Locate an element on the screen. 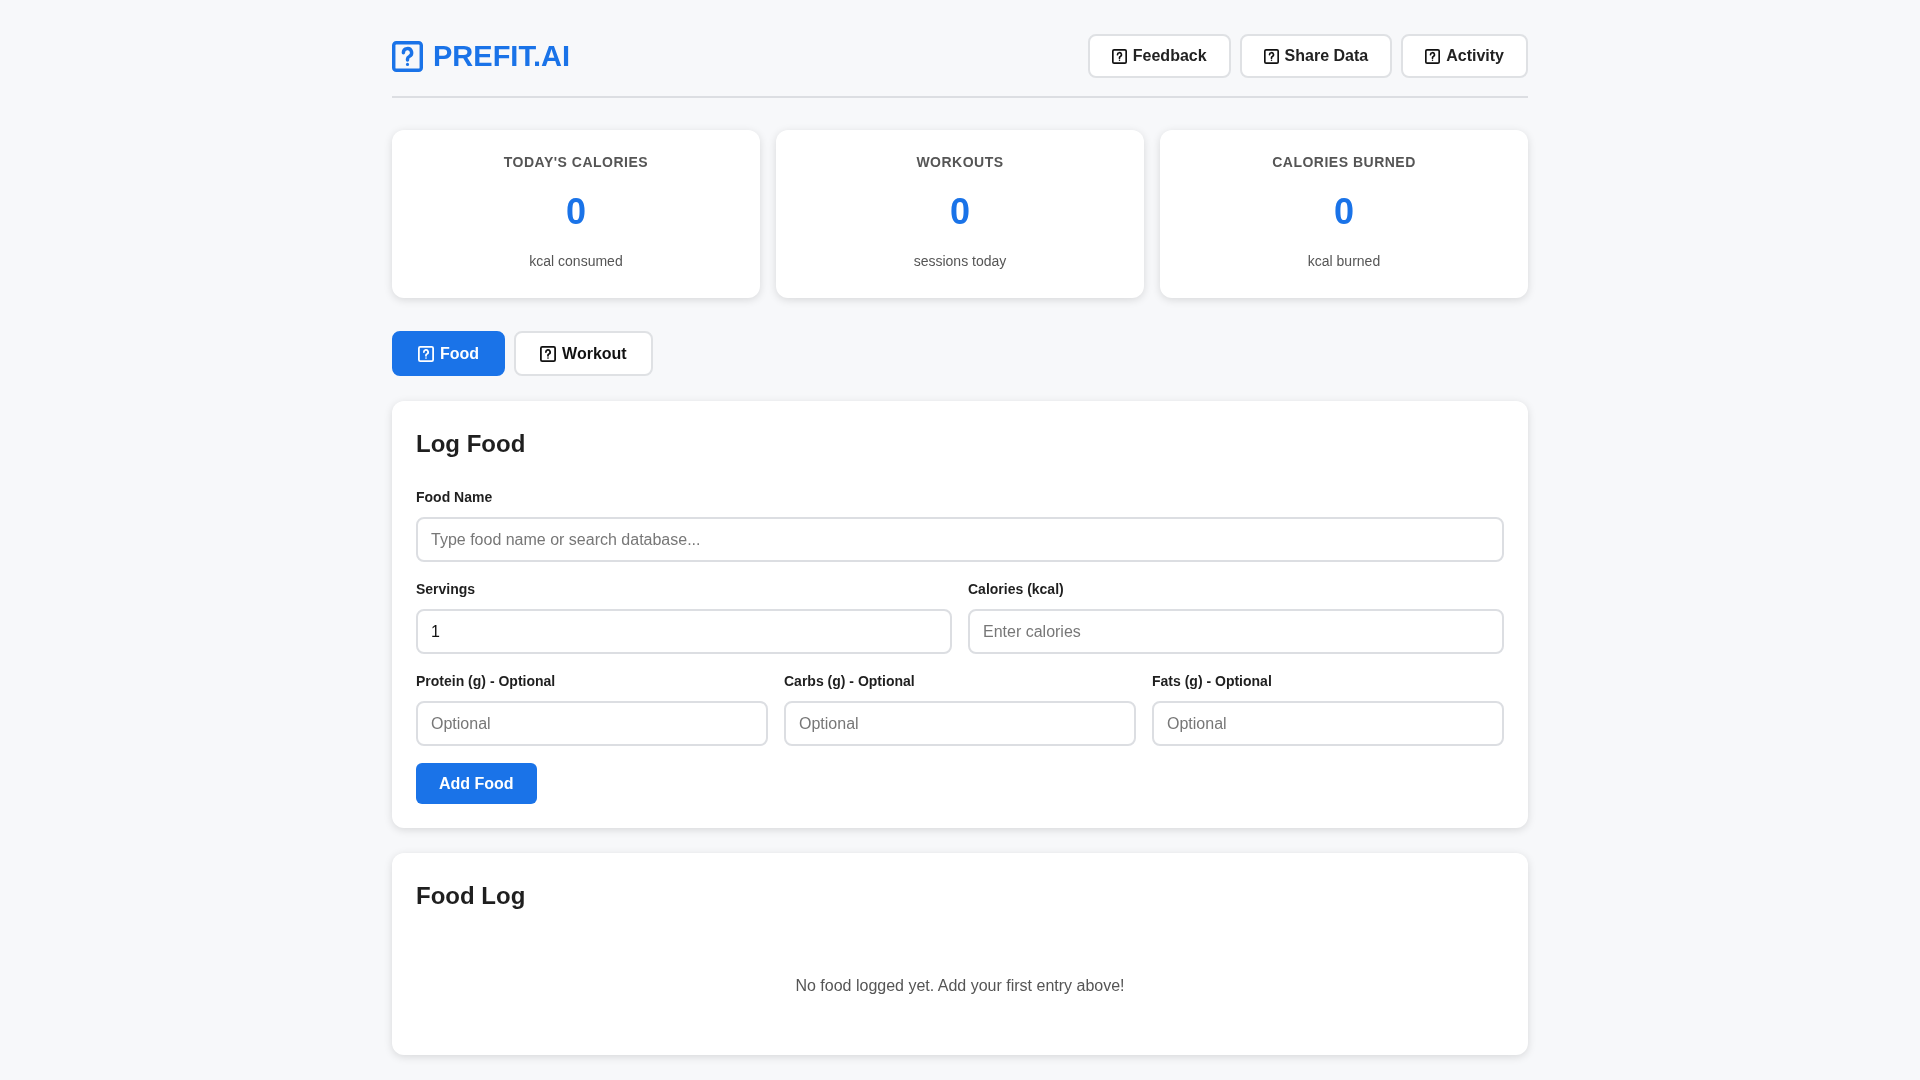 The image size is (1920, 1080). field-label: Calories (kcal) is located at coordinates (1016, 589).